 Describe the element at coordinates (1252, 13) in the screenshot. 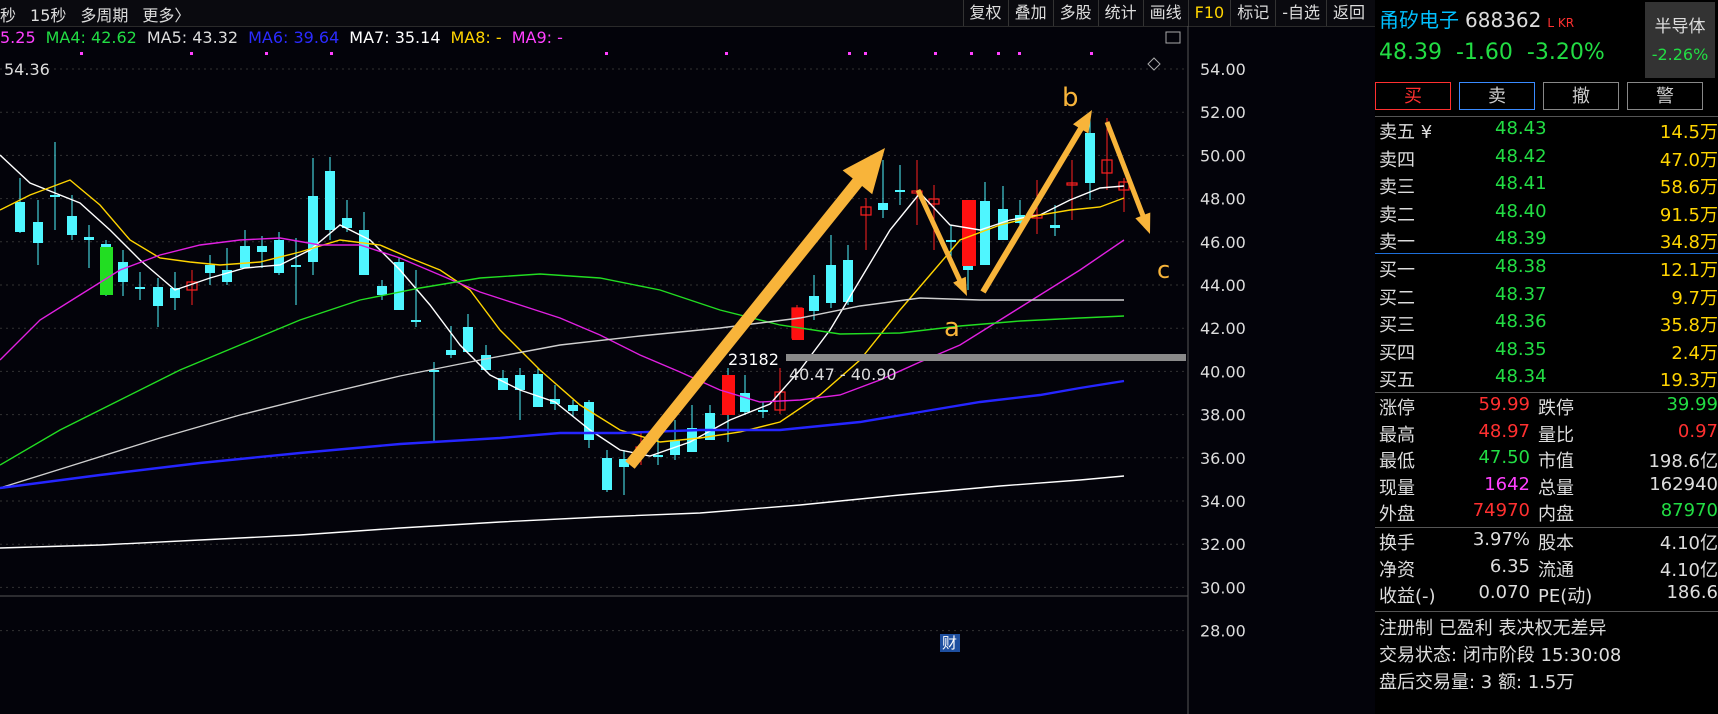

I see `toolbar-button: 标记` at that location.